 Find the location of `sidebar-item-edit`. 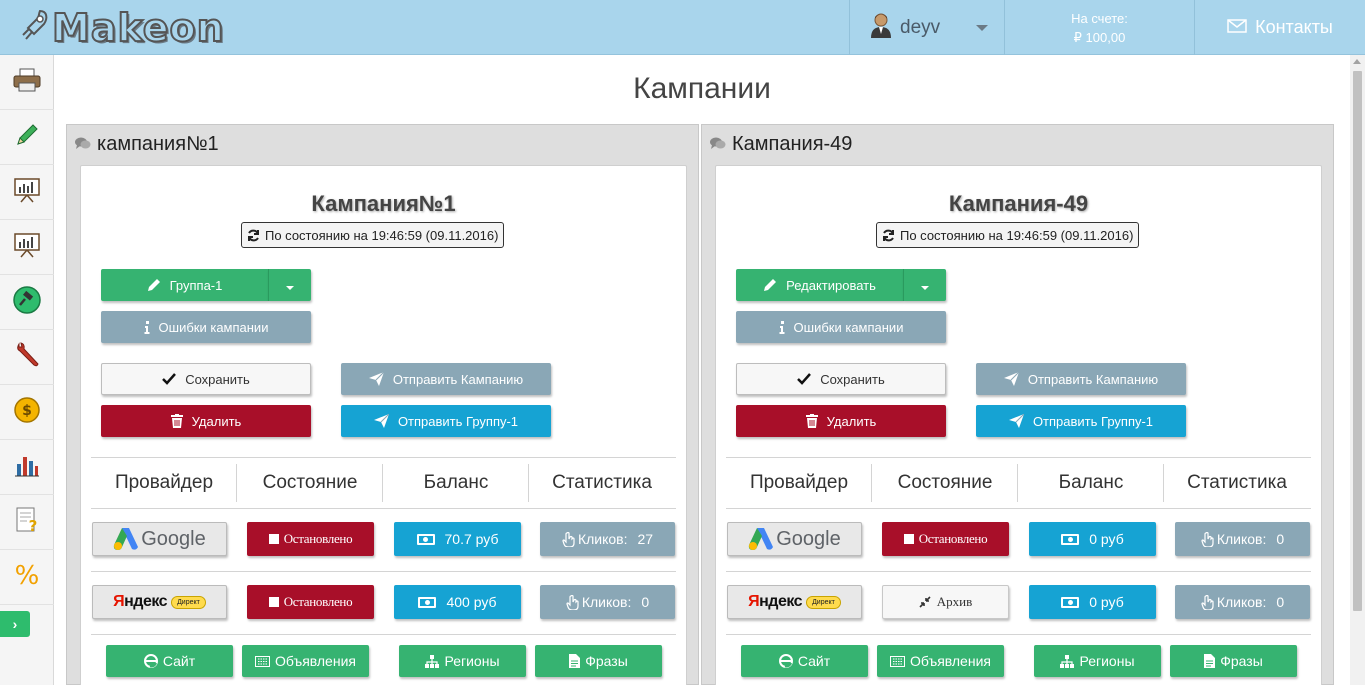

sidebar-item-edit is located at coordinates (27, 137).